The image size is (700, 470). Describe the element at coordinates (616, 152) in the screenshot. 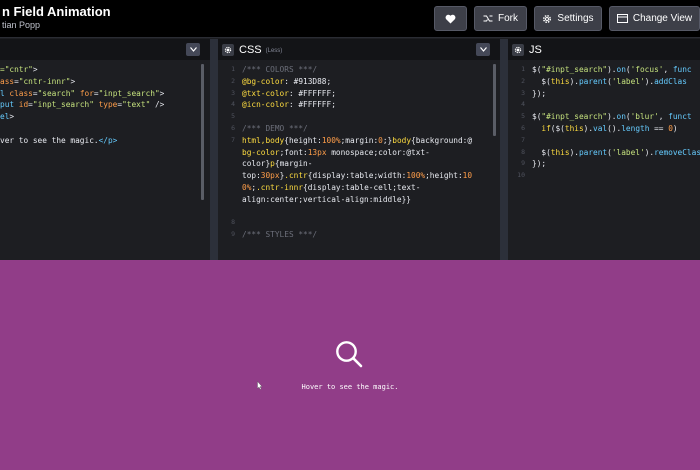

I see `code-line: $(this).parent('label').removeClas` at that location.